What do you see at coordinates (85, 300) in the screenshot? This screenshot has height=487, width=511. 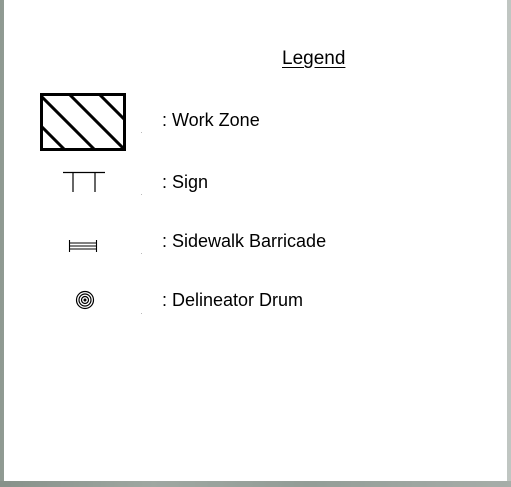 I see `drum-icon` at bounding box center [85, 300].